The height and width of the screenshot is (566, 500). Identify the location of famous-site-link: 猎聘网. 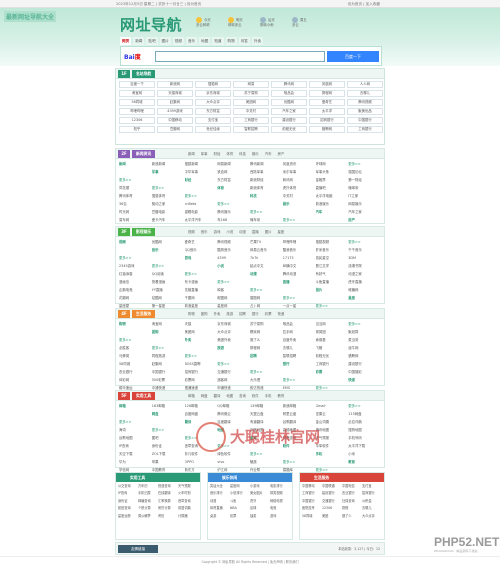
(327, 129).